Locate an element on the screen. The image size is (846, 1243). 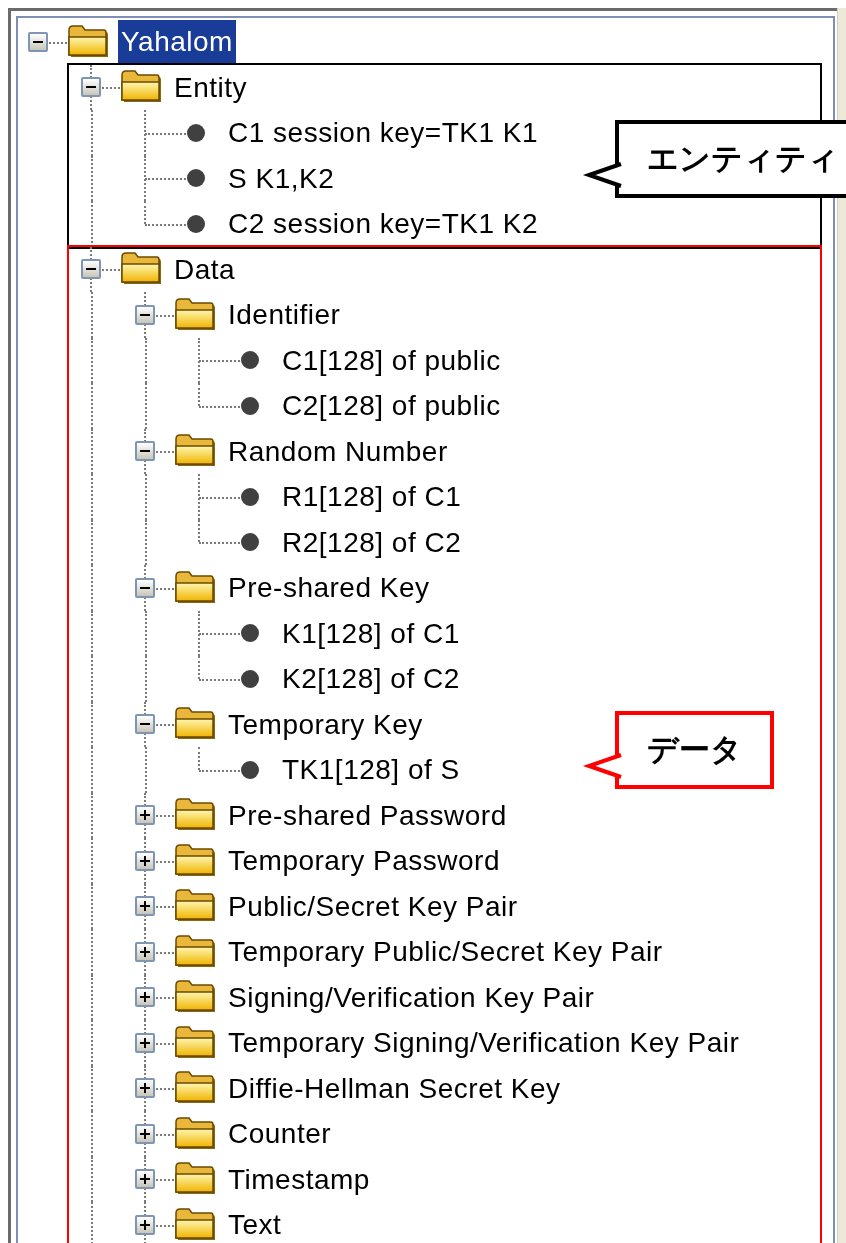
tree-item: Public/Secret Key Pair is located at coordinates (373, 906).